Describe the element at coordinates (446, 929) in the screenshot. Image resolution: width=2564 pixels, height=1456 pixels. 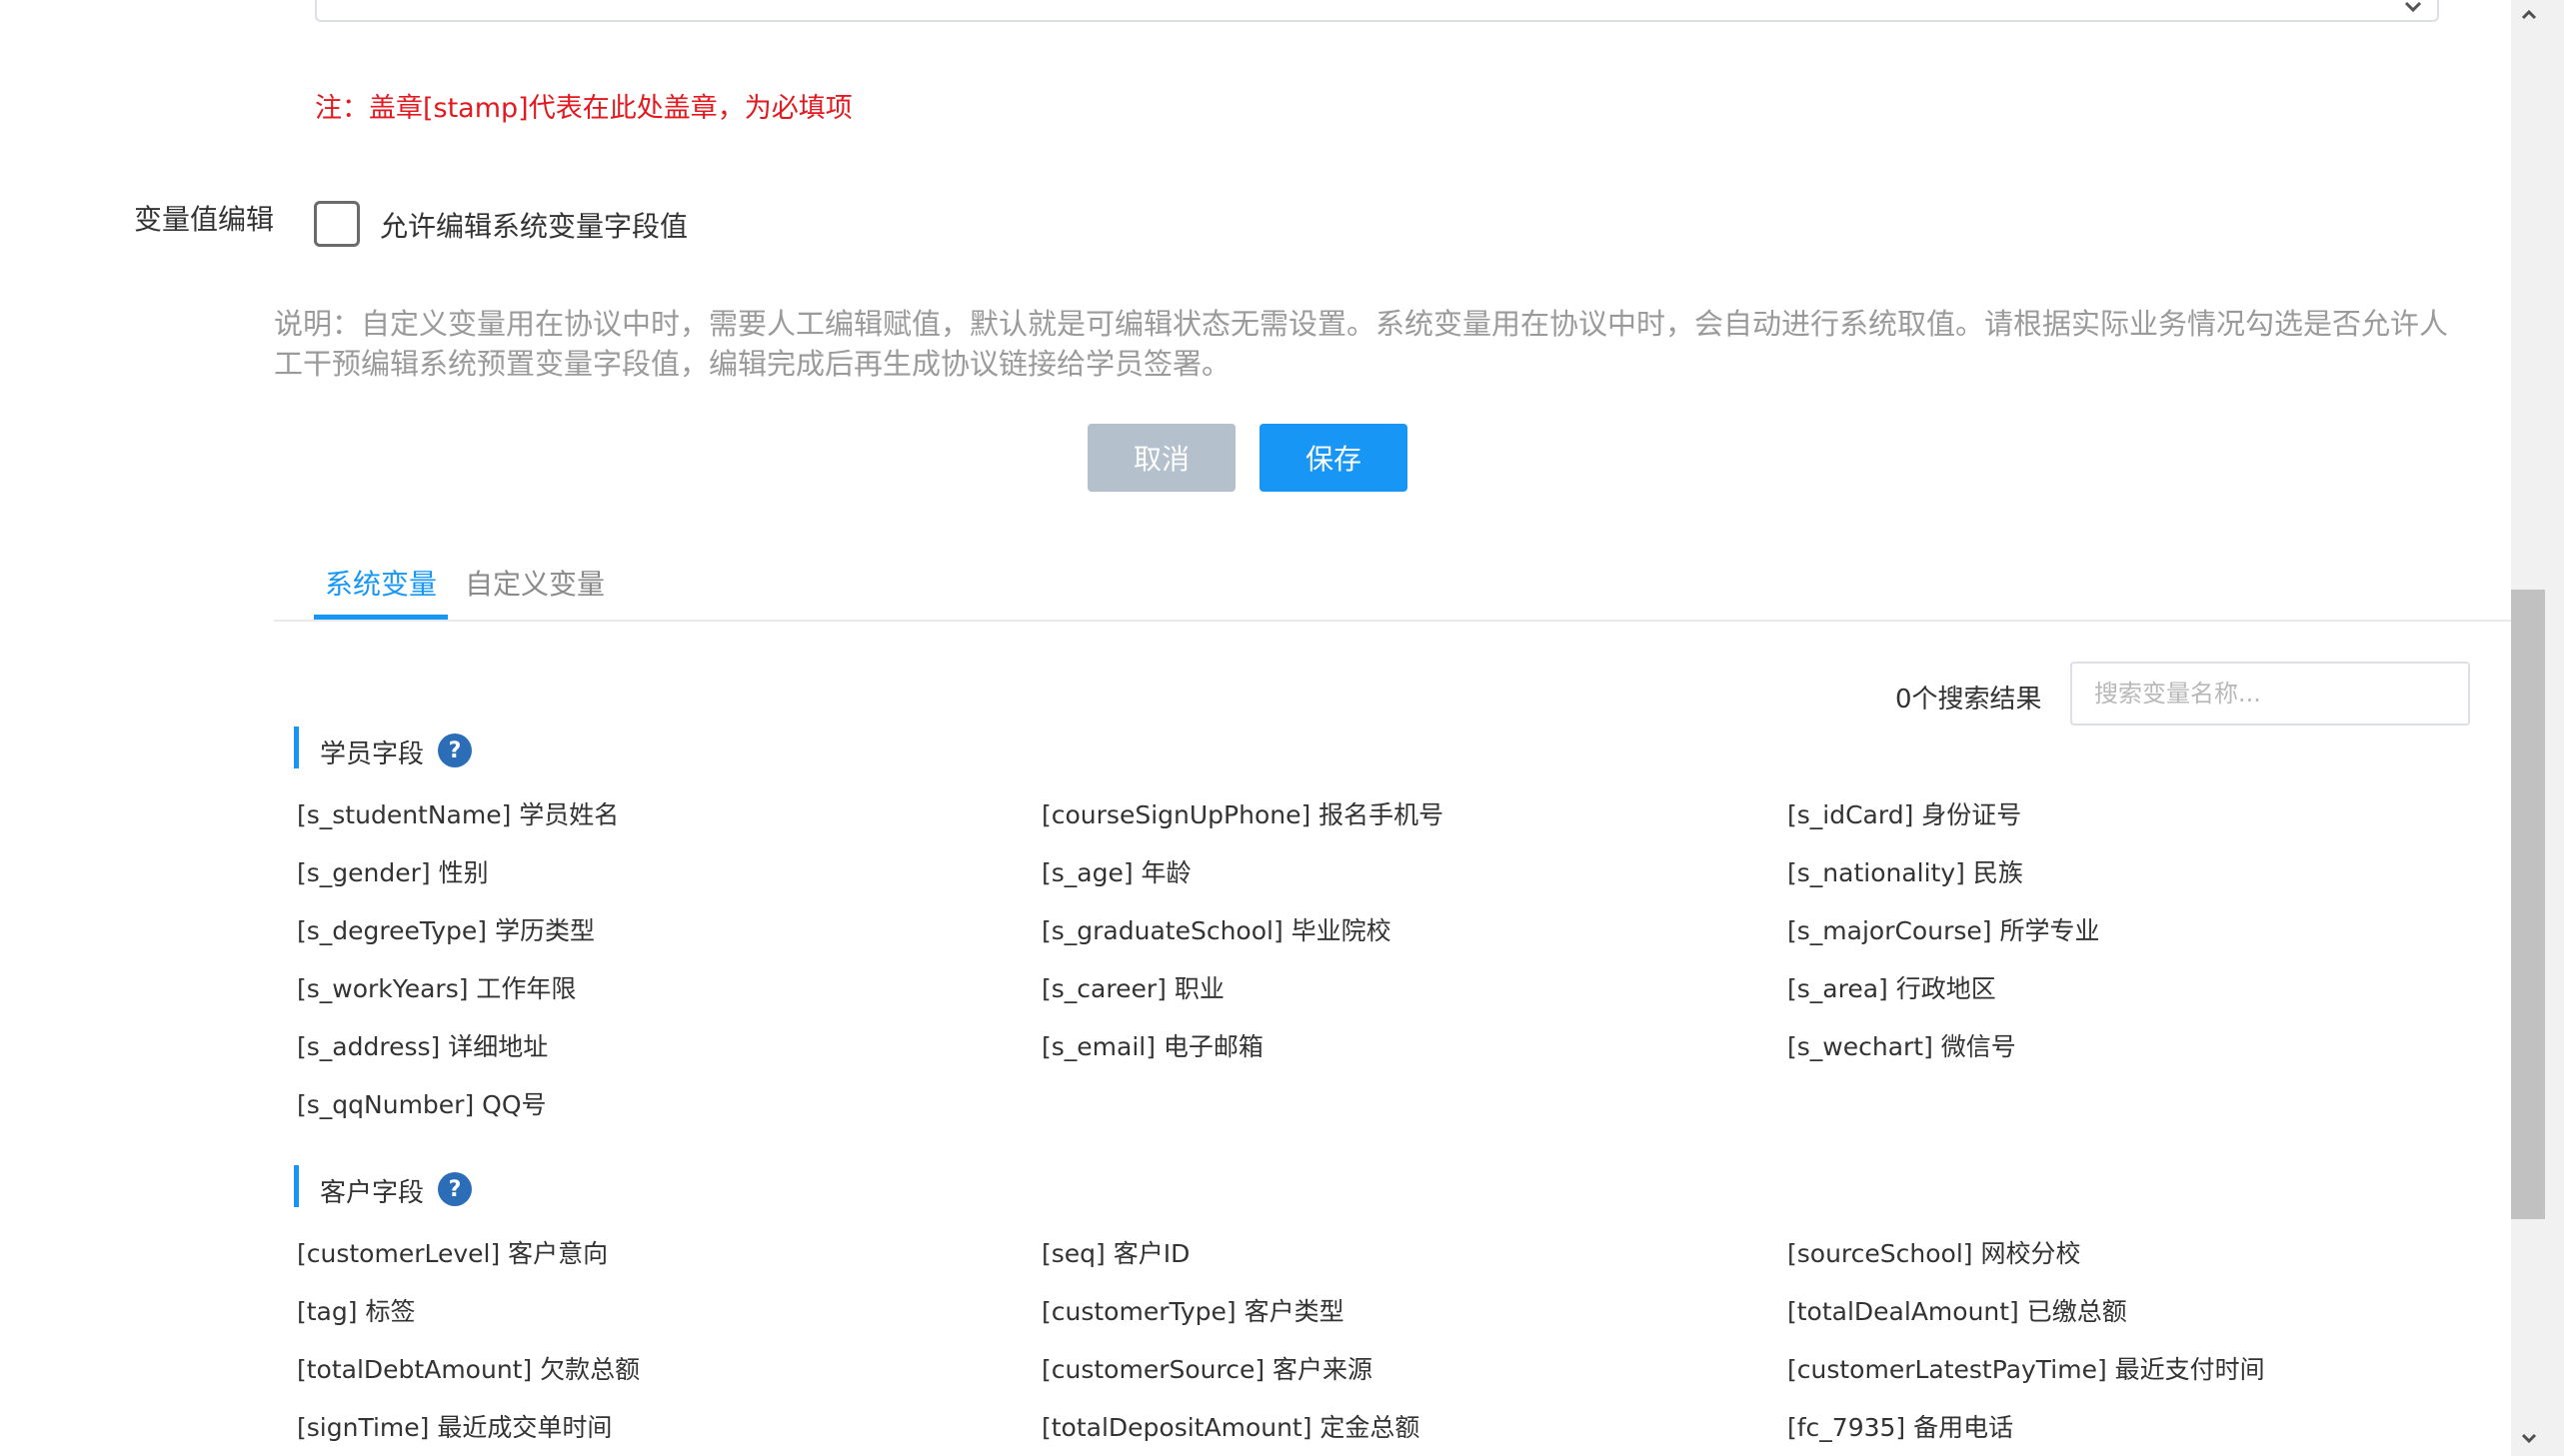
I see `variable-item: [s_degreeType] 学历类型` at that location.